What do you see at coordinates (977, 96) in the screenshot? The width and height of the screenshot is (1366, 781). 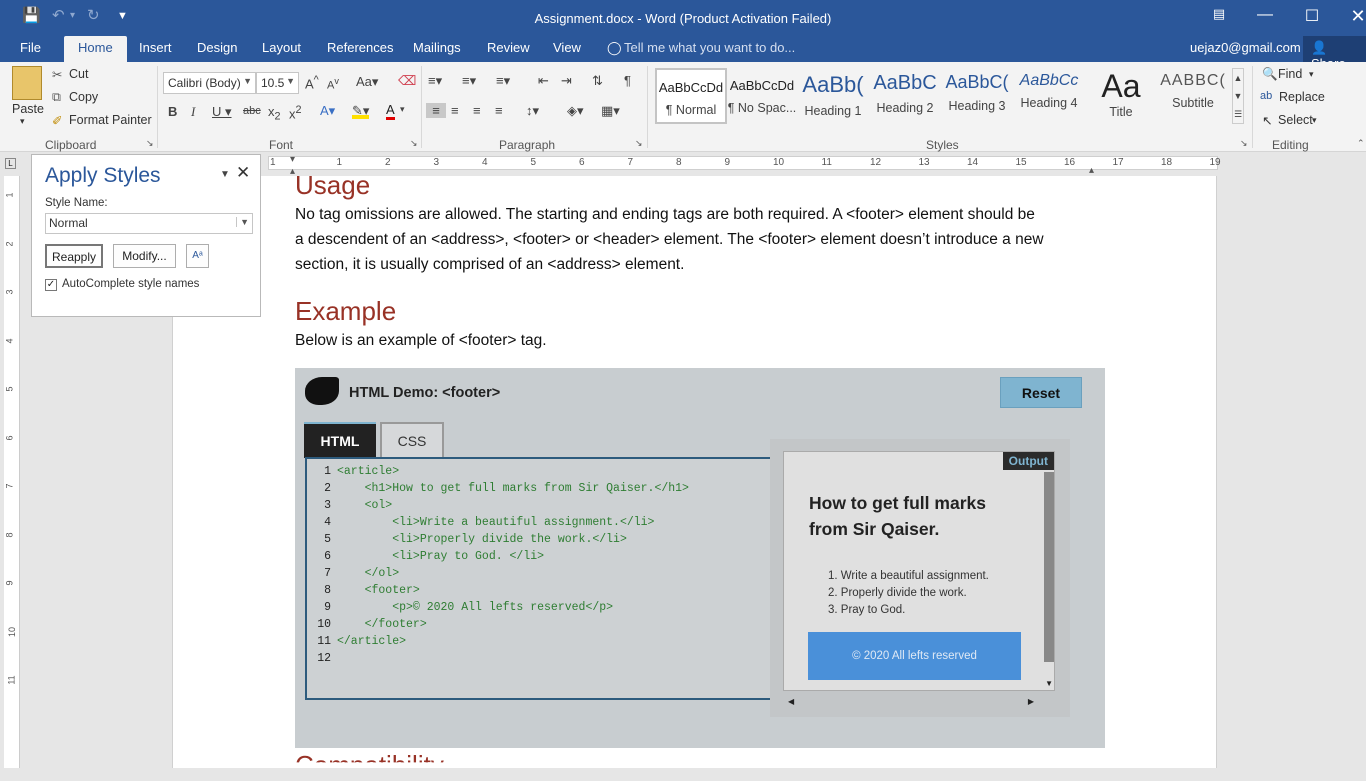 I see `style-item: AaBbC(Heading 3` at bounding box center [977, 96].